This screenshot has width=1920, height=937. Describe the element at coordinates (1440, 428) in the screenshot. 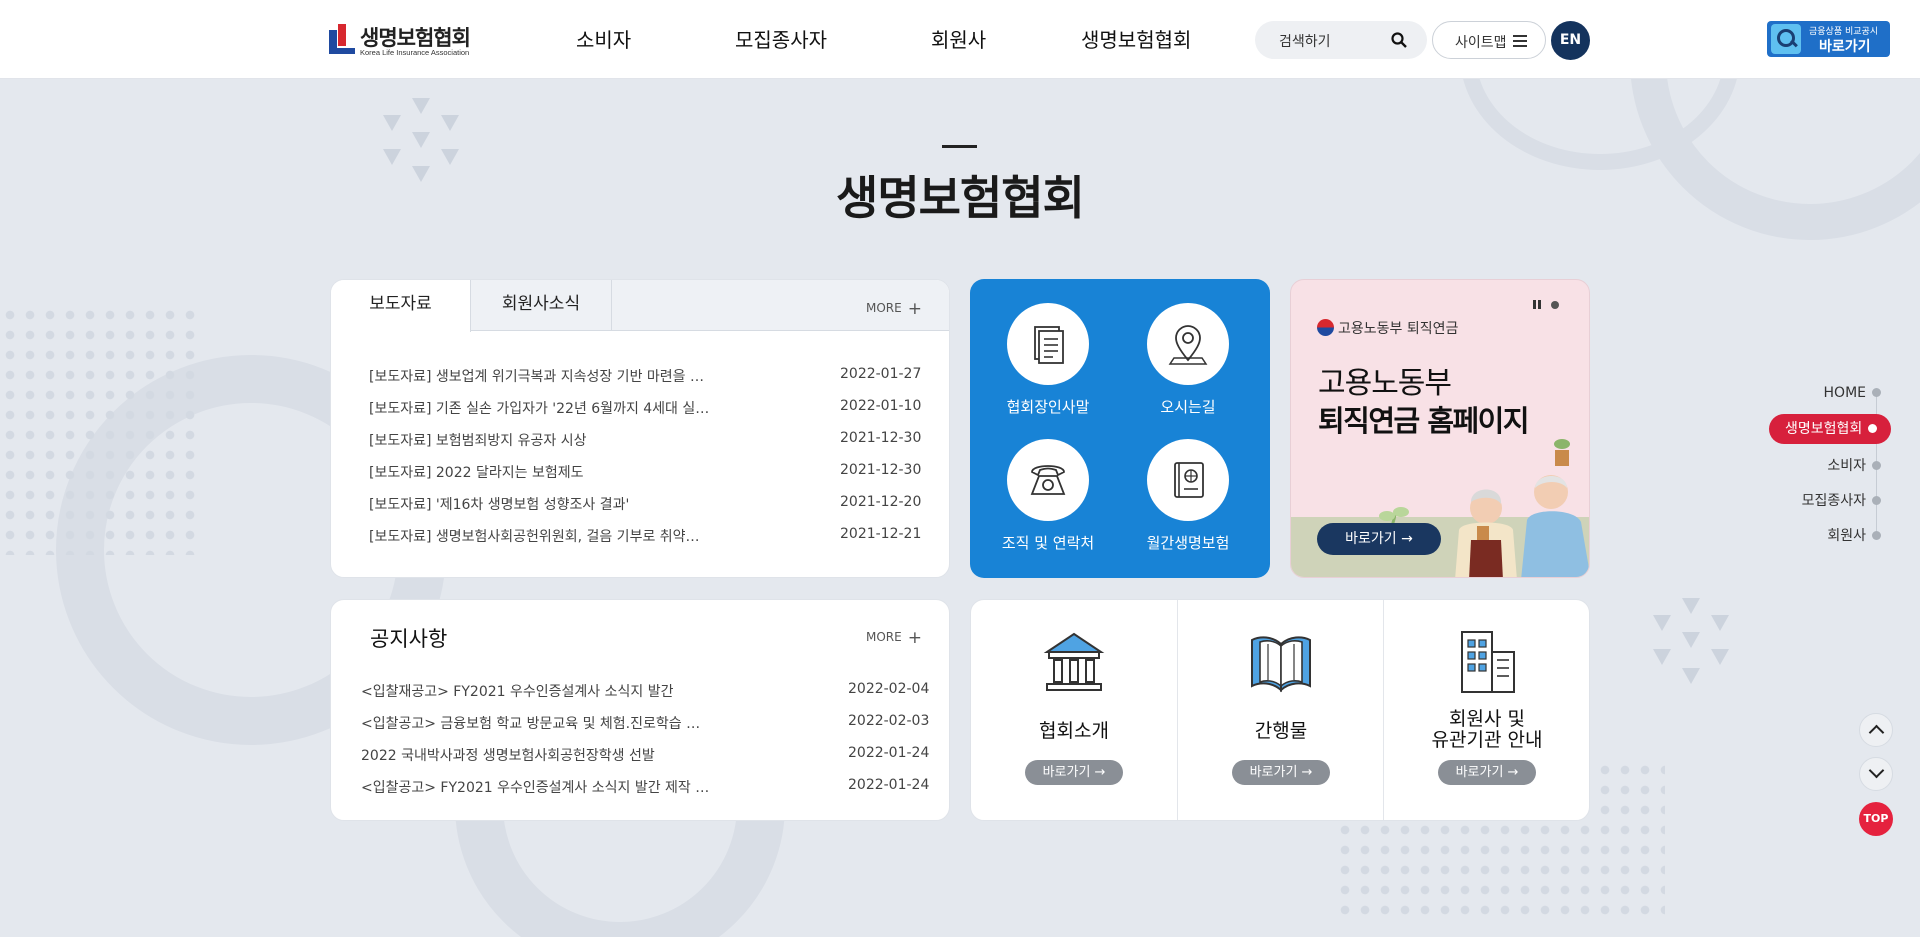

I see `pension-banner: 고용노동부 퇴직연금 고용노동부 퇴직연금 홈페이지 바로가기 →` at that location.